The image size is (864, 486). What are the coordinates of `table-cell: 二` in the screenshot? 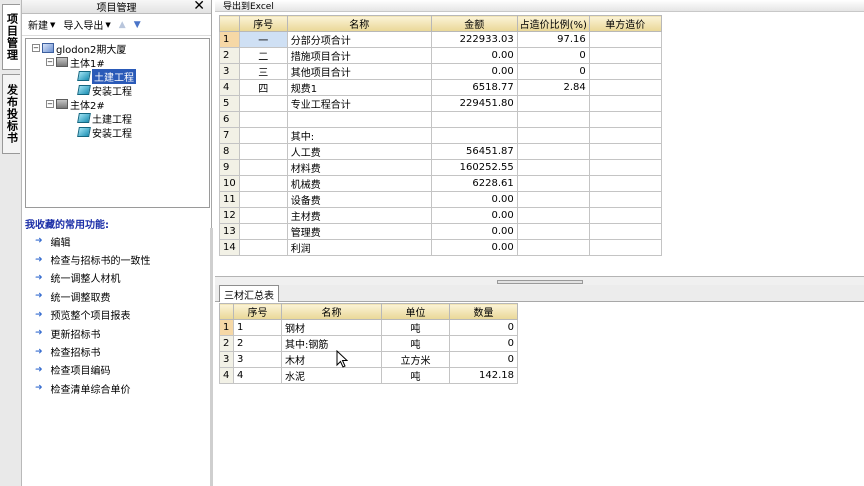 It's located at (263, 55).